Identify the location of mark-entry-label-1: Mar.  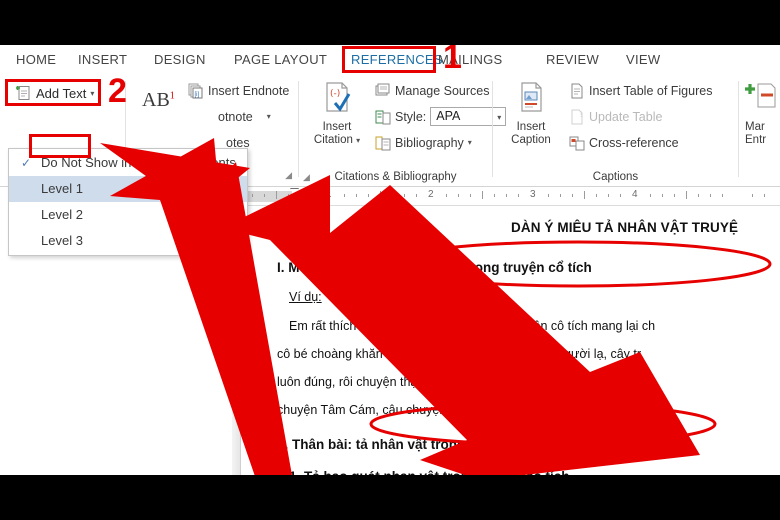
(755, 127).